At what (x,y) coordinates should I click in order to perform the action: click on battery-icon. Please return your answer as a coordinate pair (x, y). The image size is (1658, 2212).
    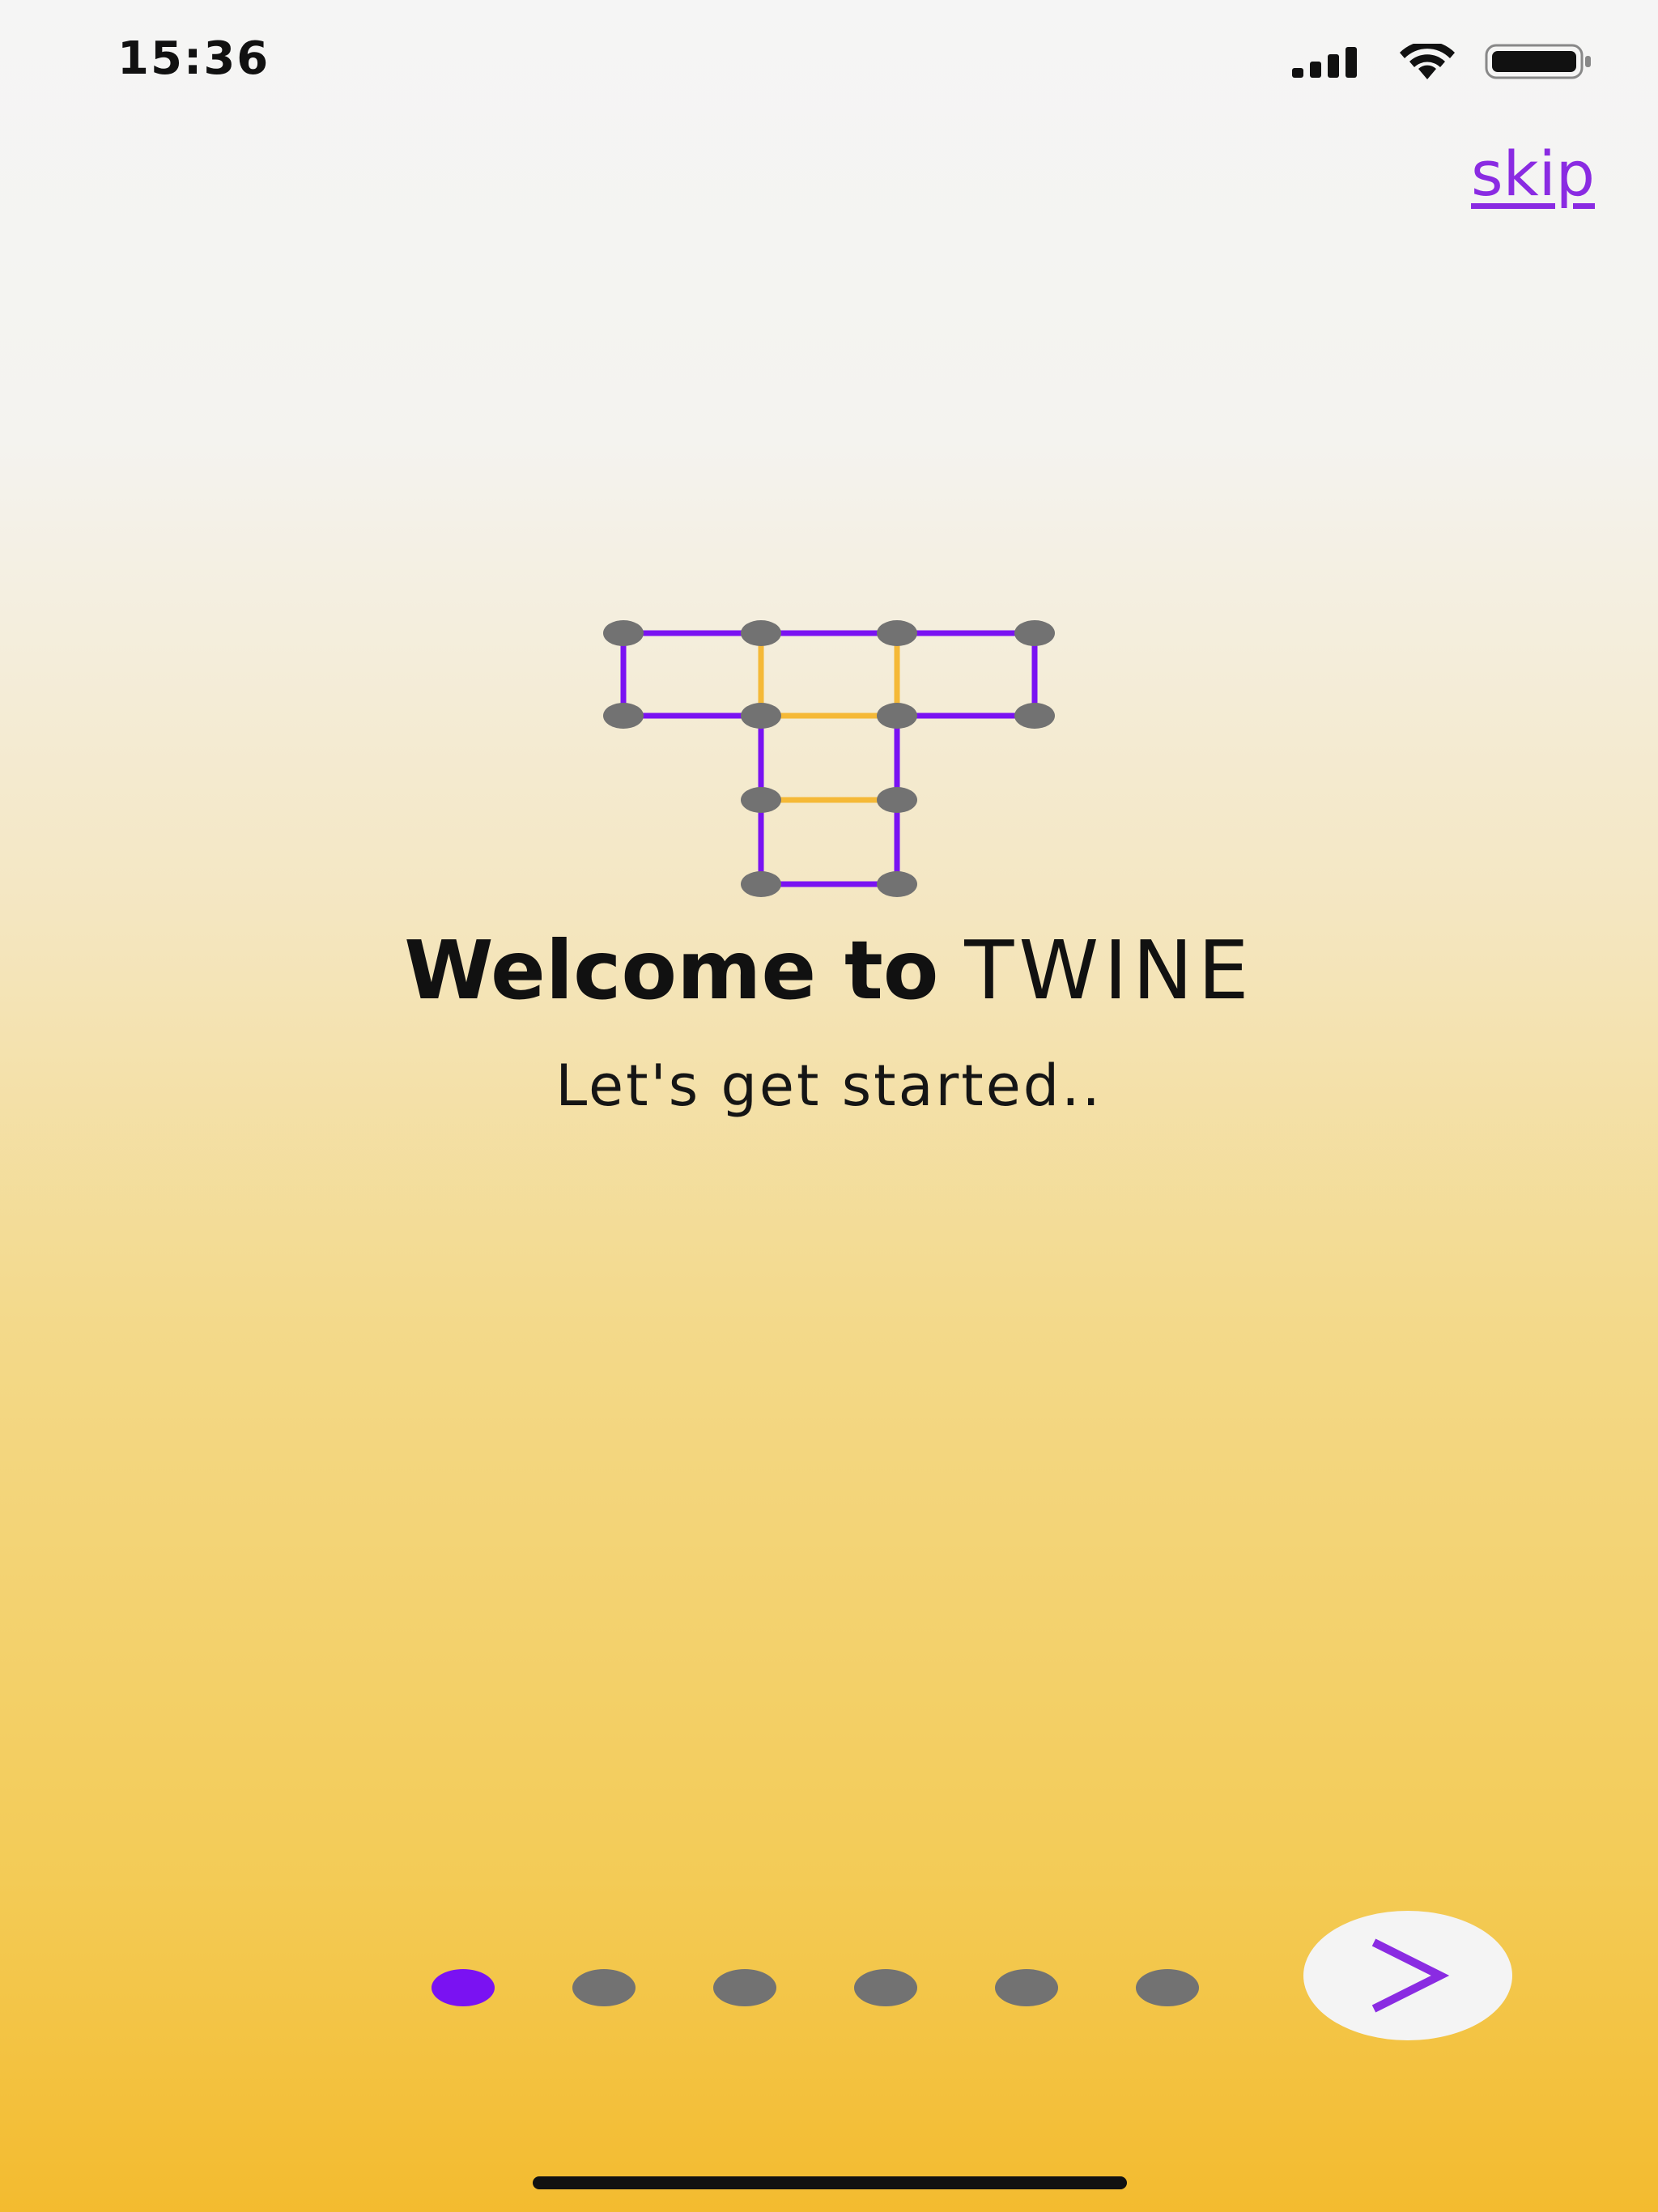
    Looking at the image, I should click on (1539, 64).